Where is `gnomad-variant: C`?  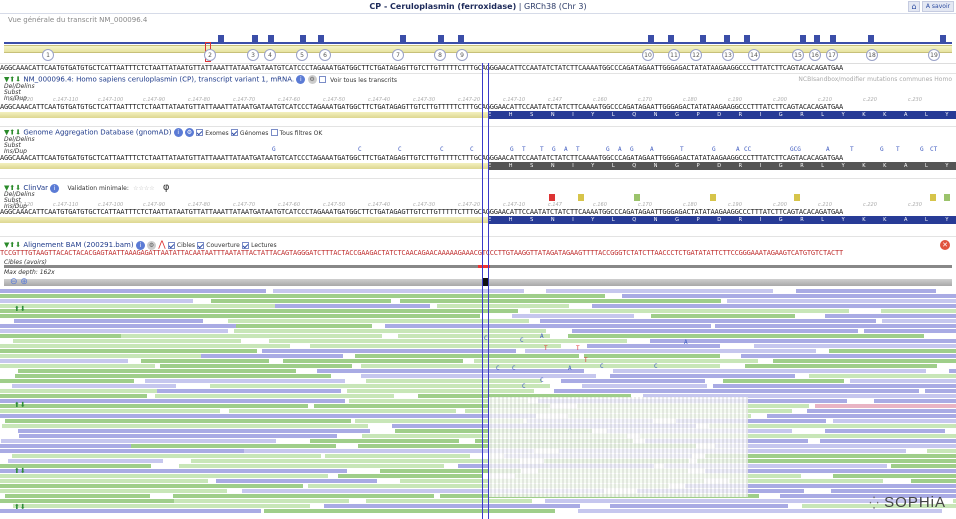
gnomad-variant: C is located at coordinates (442, 149).